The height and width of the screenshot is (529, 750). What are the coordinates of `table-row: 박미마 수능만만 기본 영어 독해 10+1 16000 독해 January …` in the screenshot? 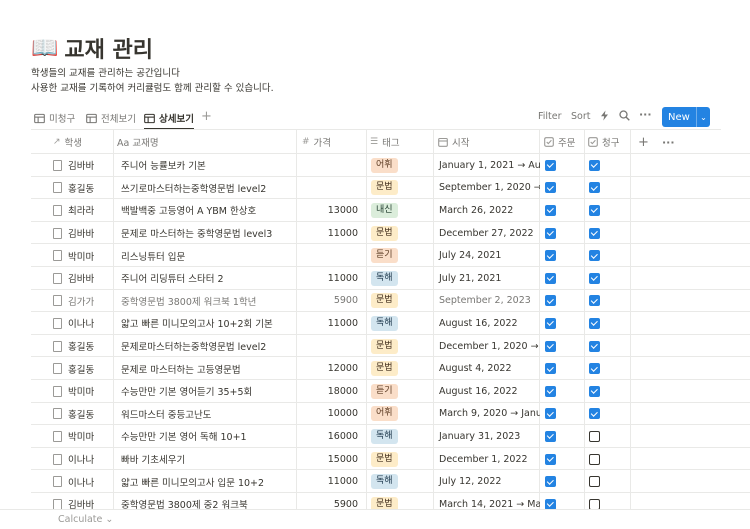 It's located at (375, 436).